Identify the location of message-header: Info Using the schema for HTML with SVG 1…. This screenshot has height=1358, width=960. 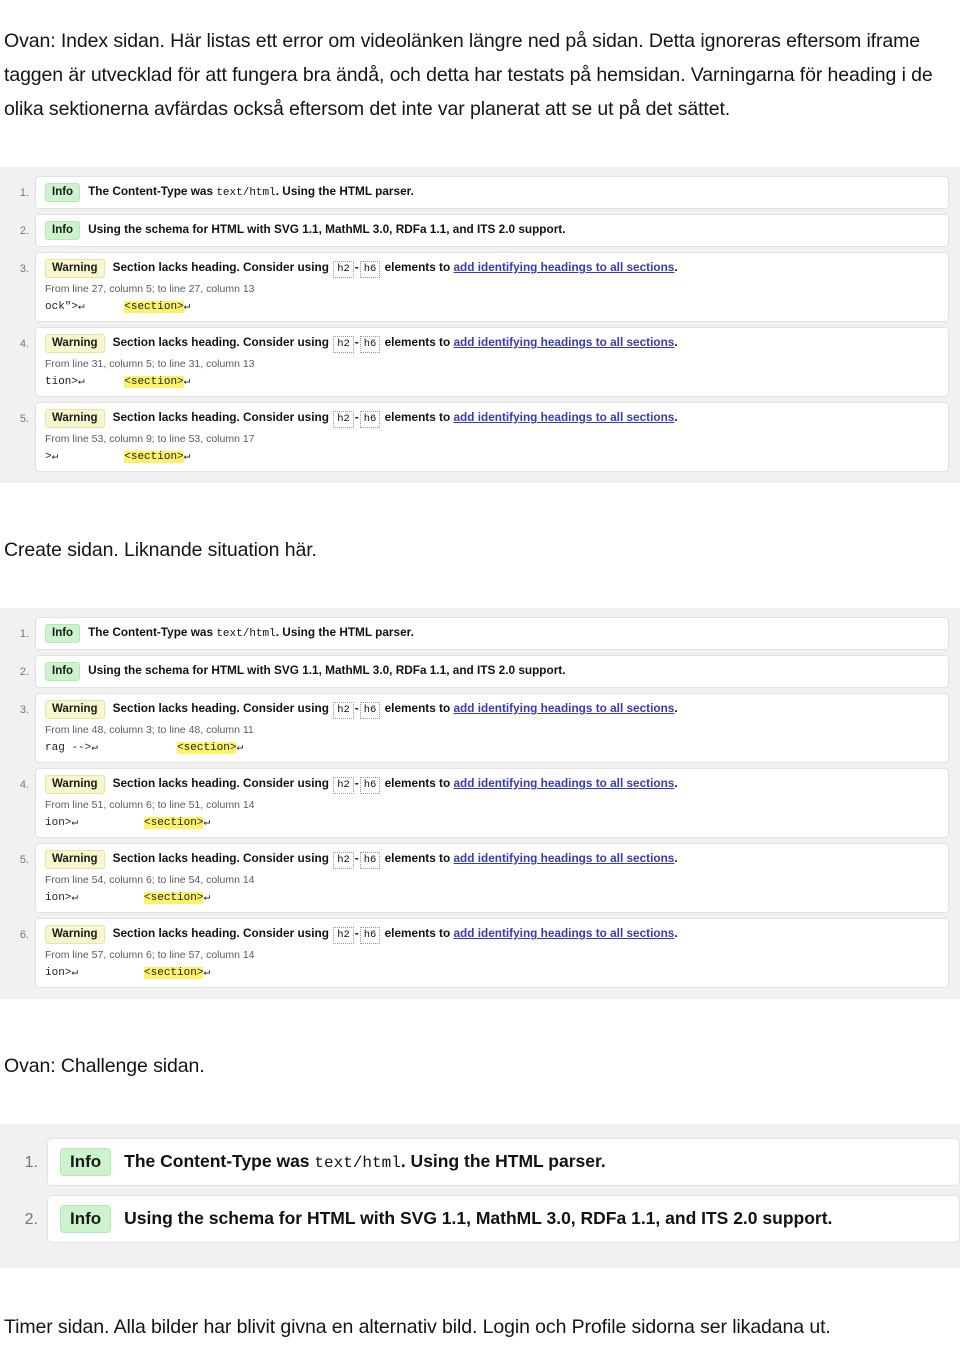
(492, 230).